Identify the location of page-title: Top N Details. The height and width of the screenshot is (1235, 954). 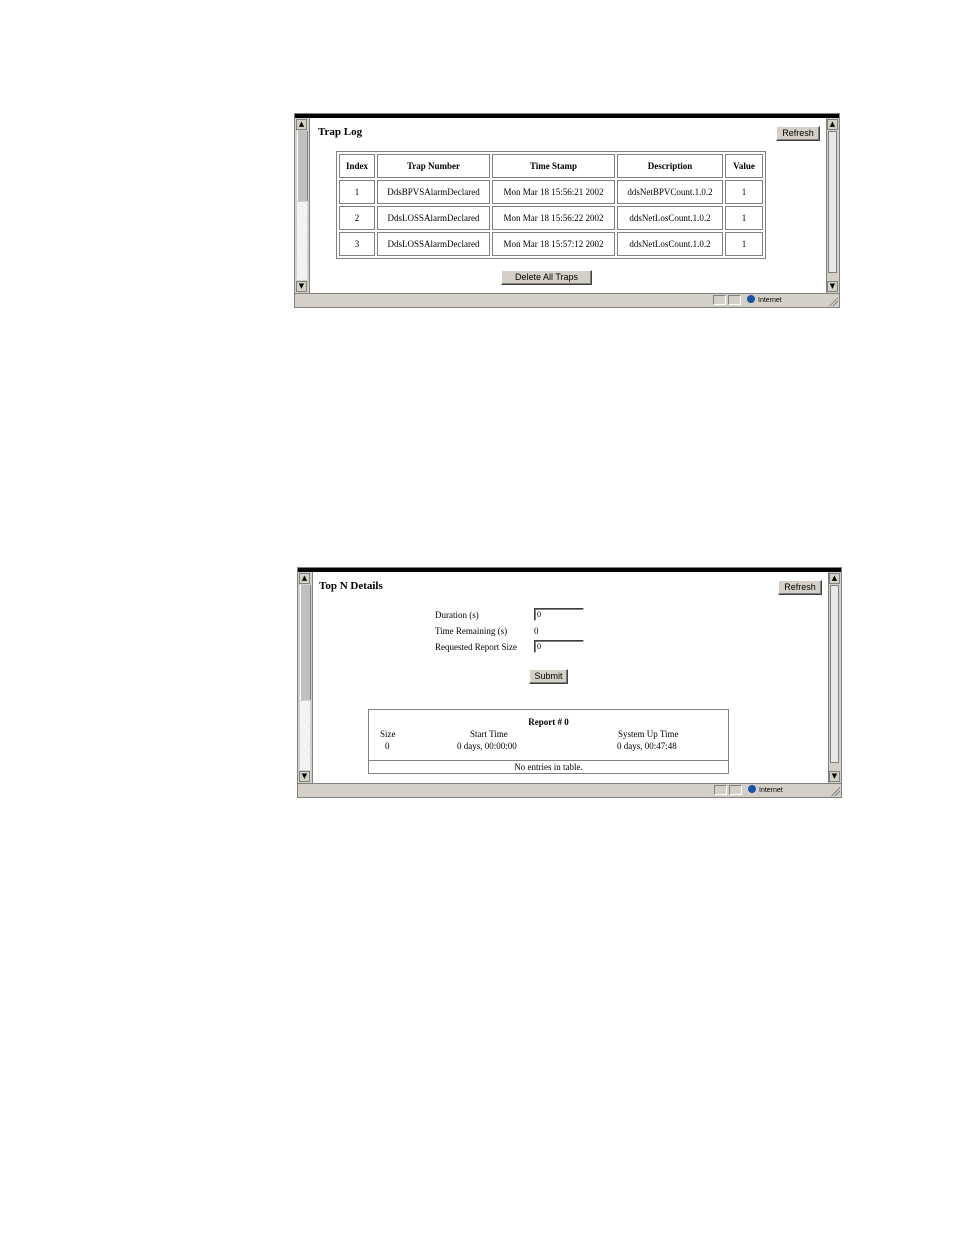
(351, 586).